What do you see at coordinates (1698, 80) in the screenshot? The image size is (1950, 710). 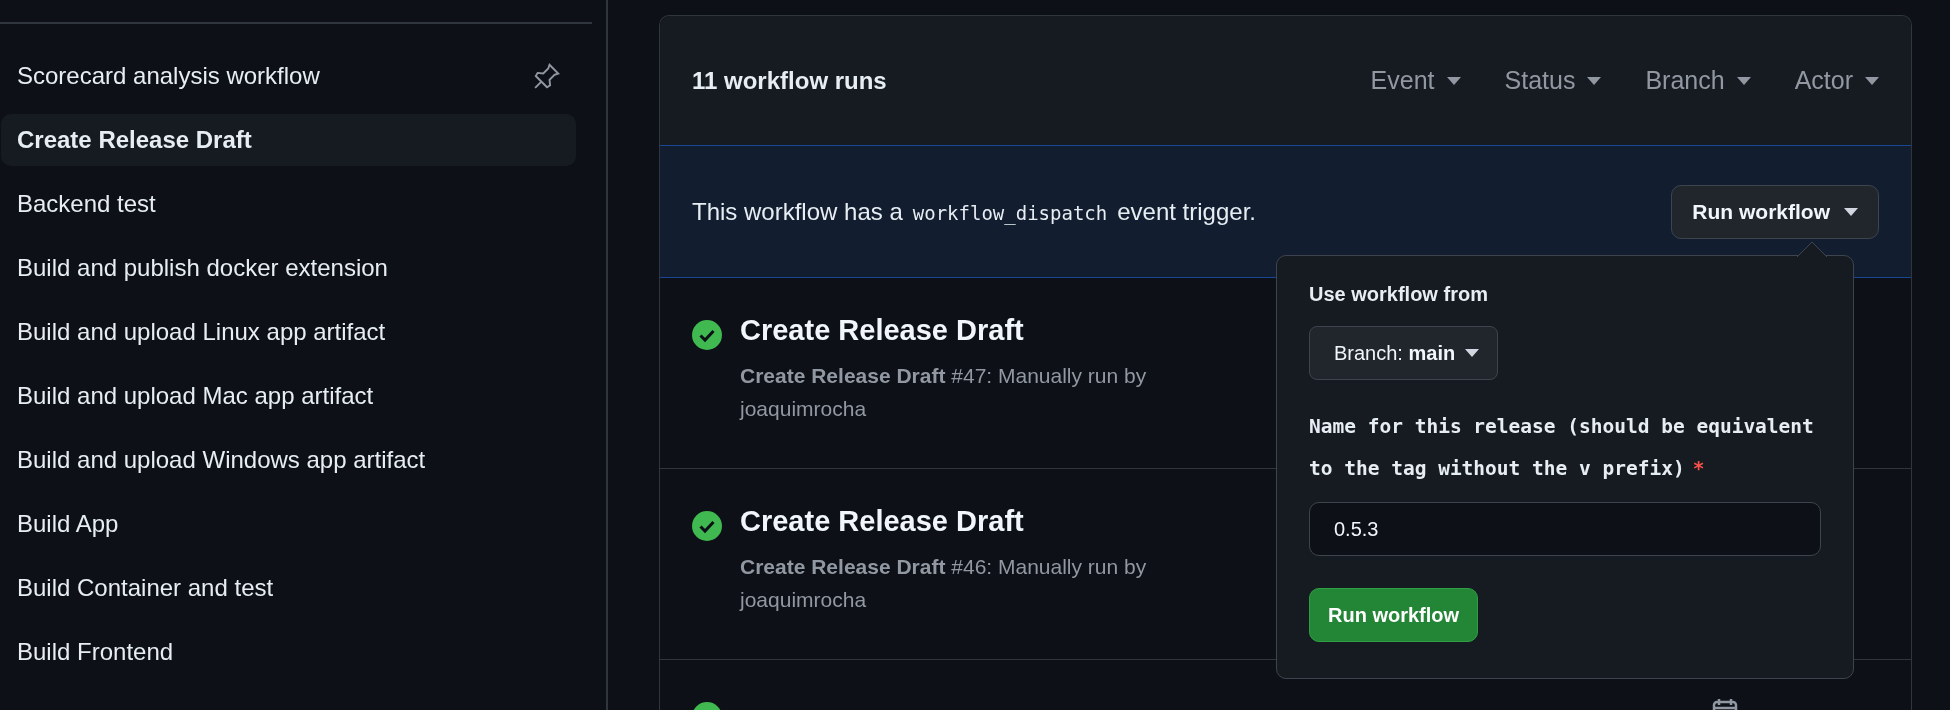 I see `filter-dropdown: Branch` at bounding box center [1698, 80].